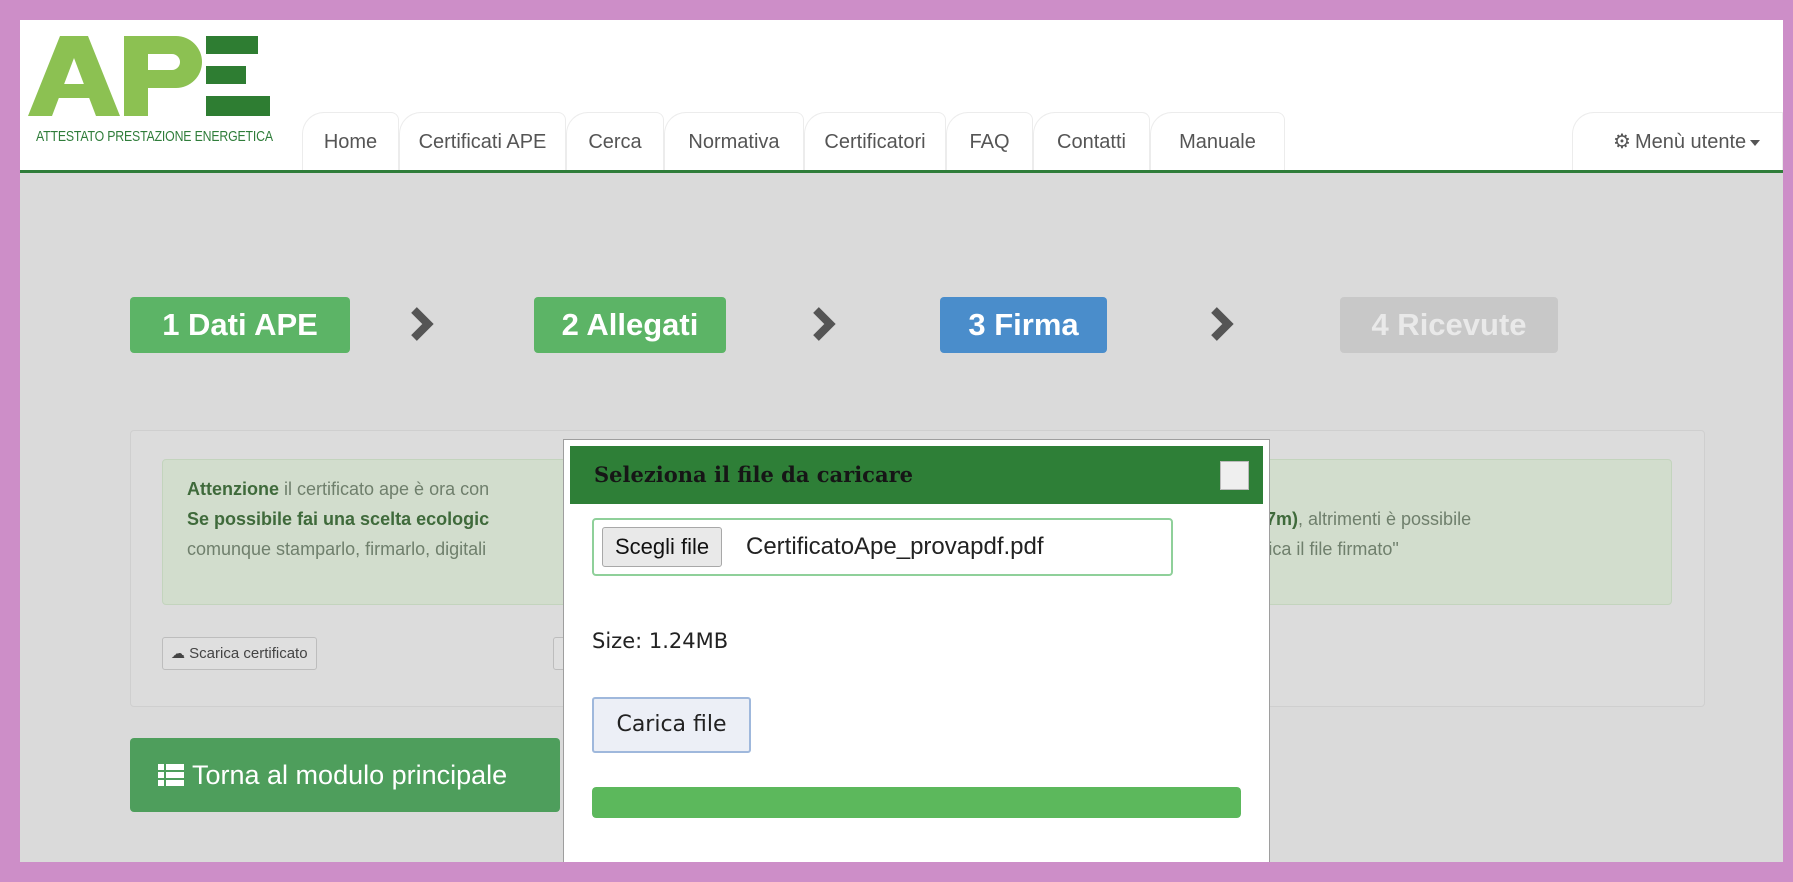 The image size is (1793, 882). What do you see at coordinates (1234, 475) in the screenshot?
I see `close-icon` at bounding box center [1234, 475].